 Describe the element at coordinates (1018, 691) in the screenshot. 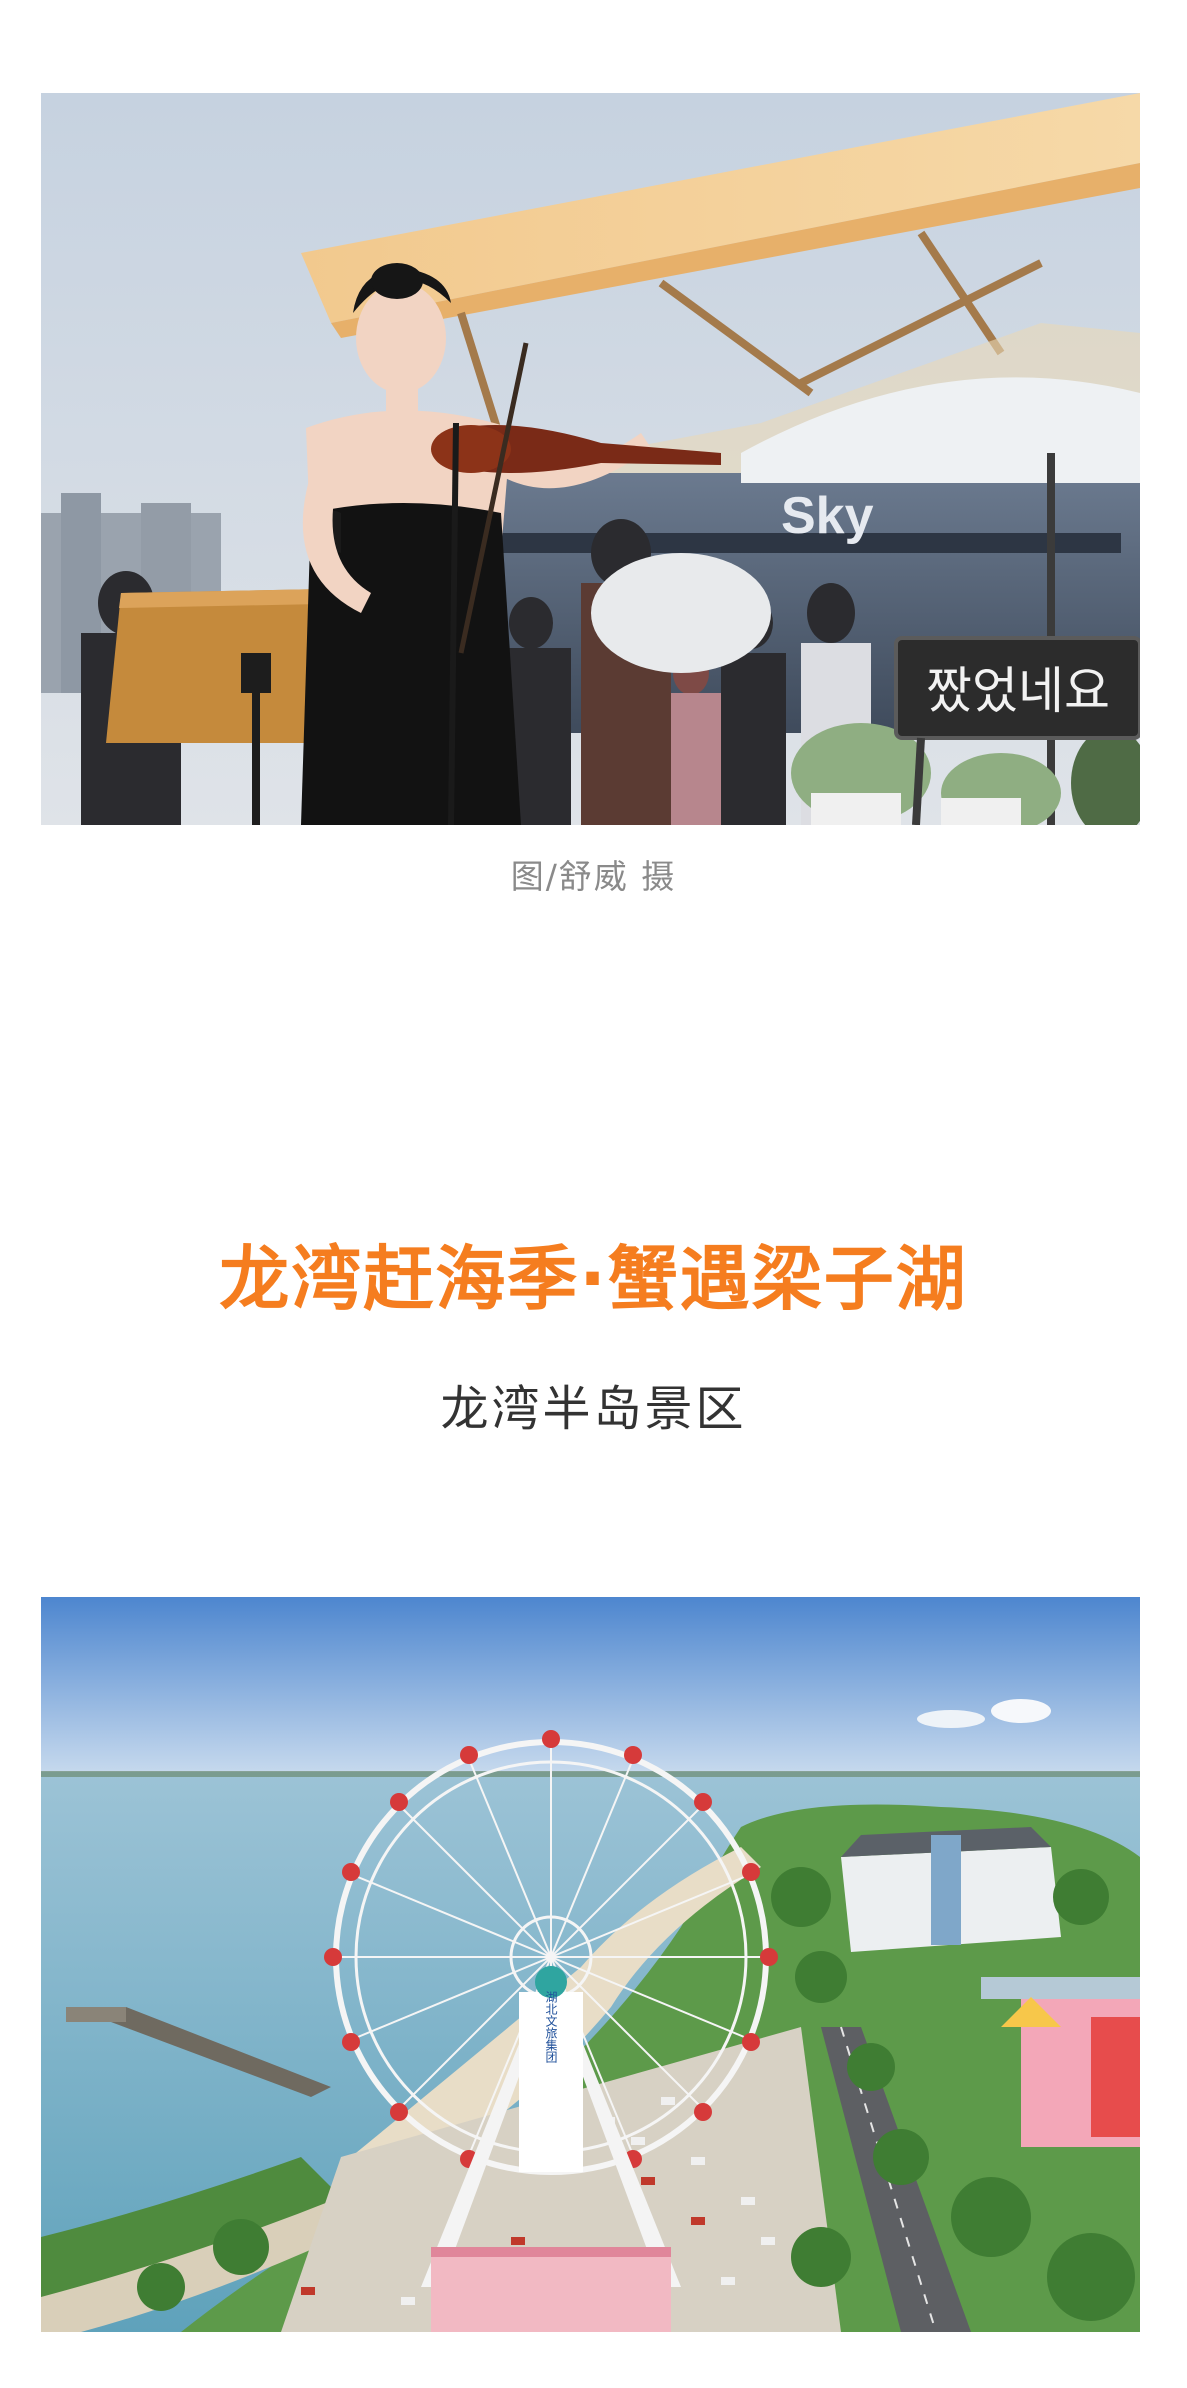

I see `chalkboard-sign-text: 짰었네요` at that location.